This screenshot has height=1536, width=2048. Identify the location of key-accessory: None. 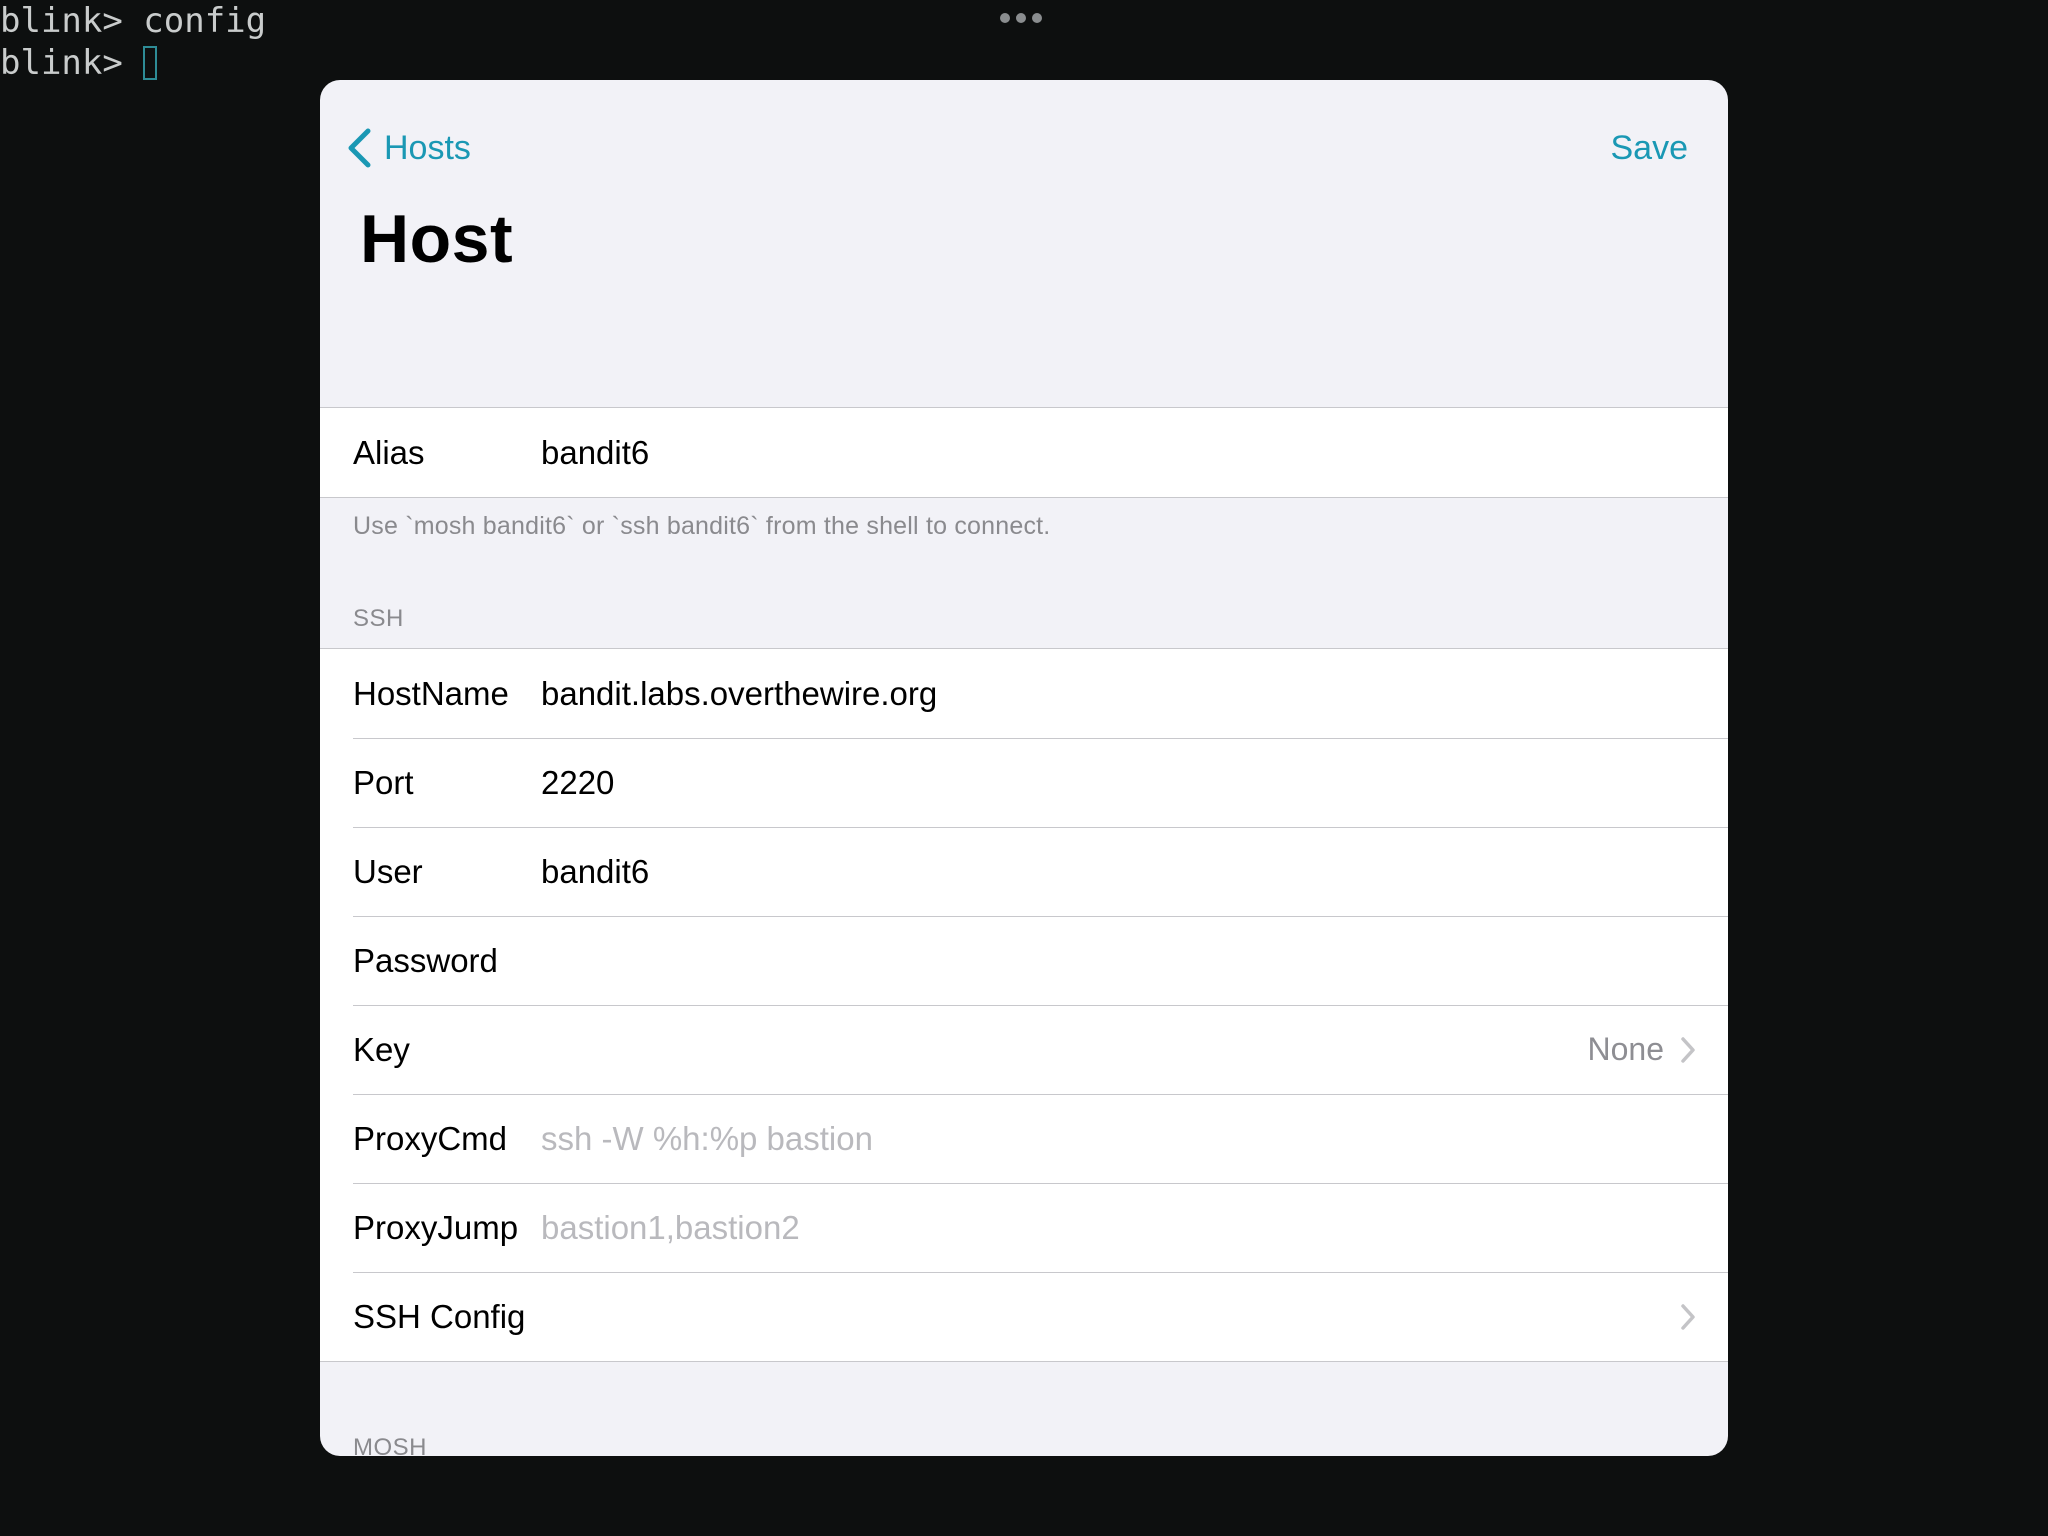
(1642, 1049).